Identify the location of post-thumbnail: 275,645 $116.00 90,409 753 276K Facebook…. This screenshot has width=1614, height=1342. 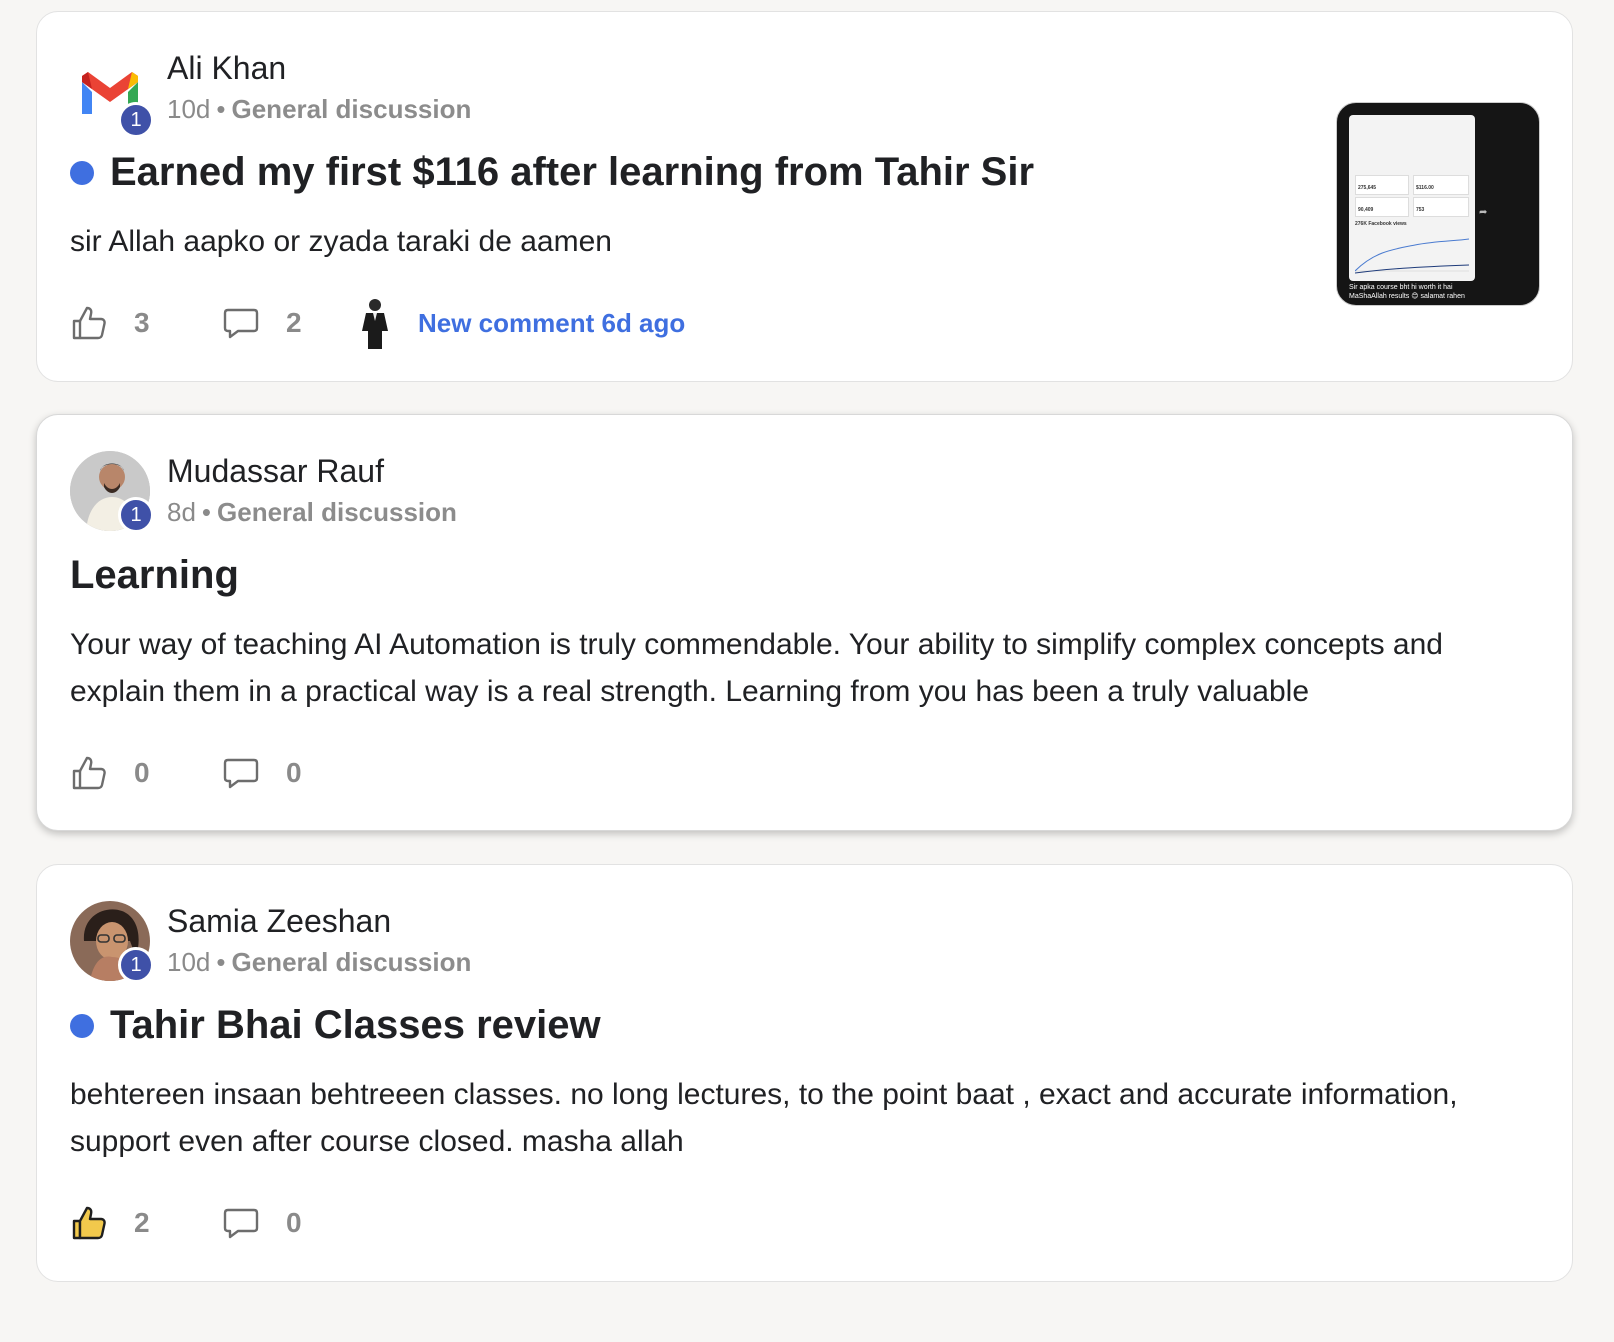
(1438, 204).